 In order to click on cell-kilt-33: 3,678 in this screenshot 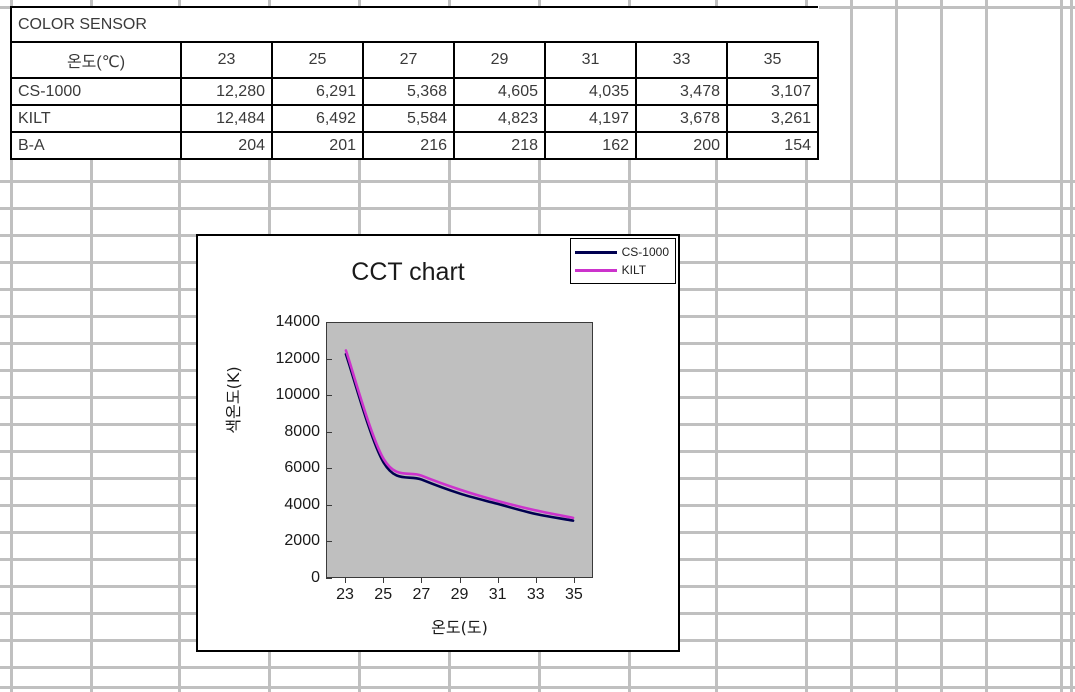, I will do `click(681, 118)`.